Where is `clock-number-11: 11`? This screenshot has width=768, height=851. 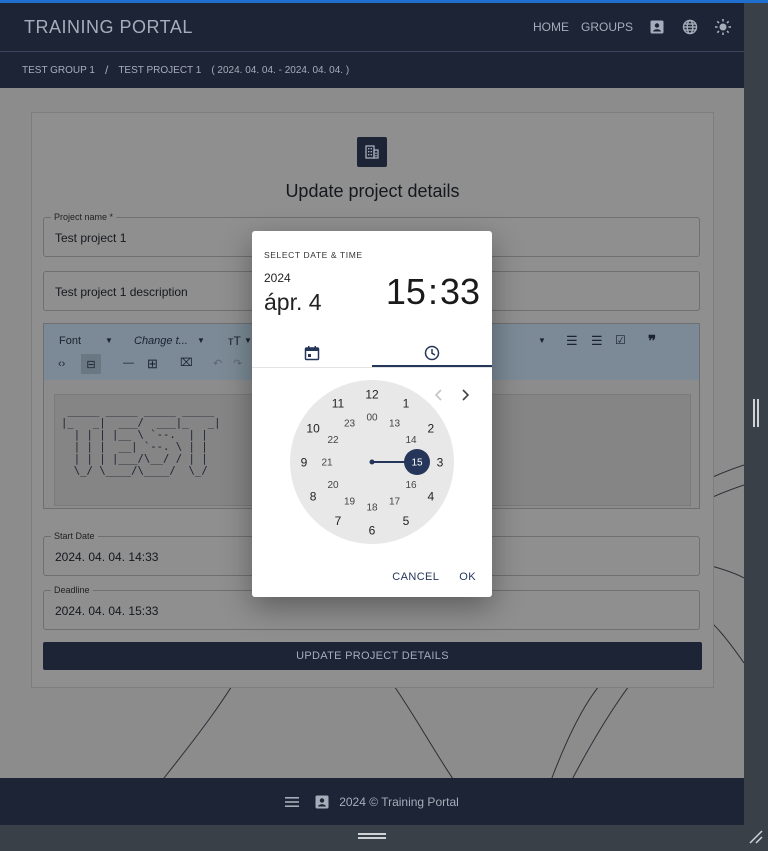
clock-number-11: 11 is located at coordinates (338, 403).